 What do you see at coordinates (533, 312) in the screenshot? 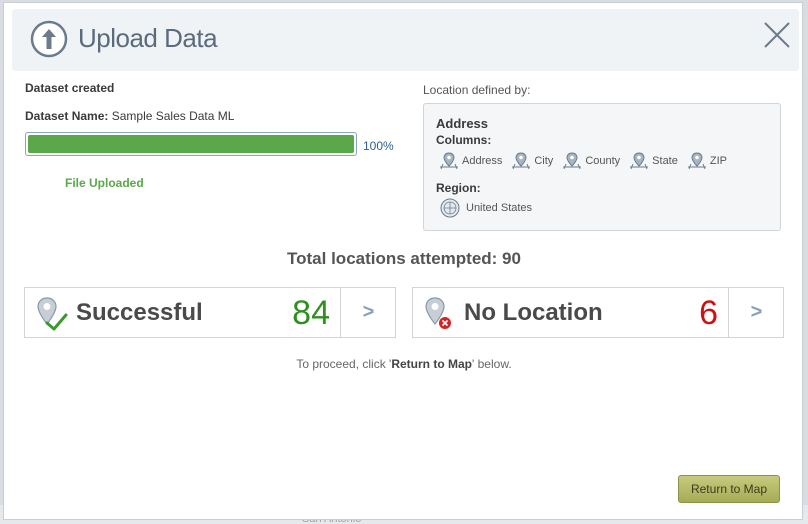
I see `no-location-label: No Location` at bounding box center [533, 312].